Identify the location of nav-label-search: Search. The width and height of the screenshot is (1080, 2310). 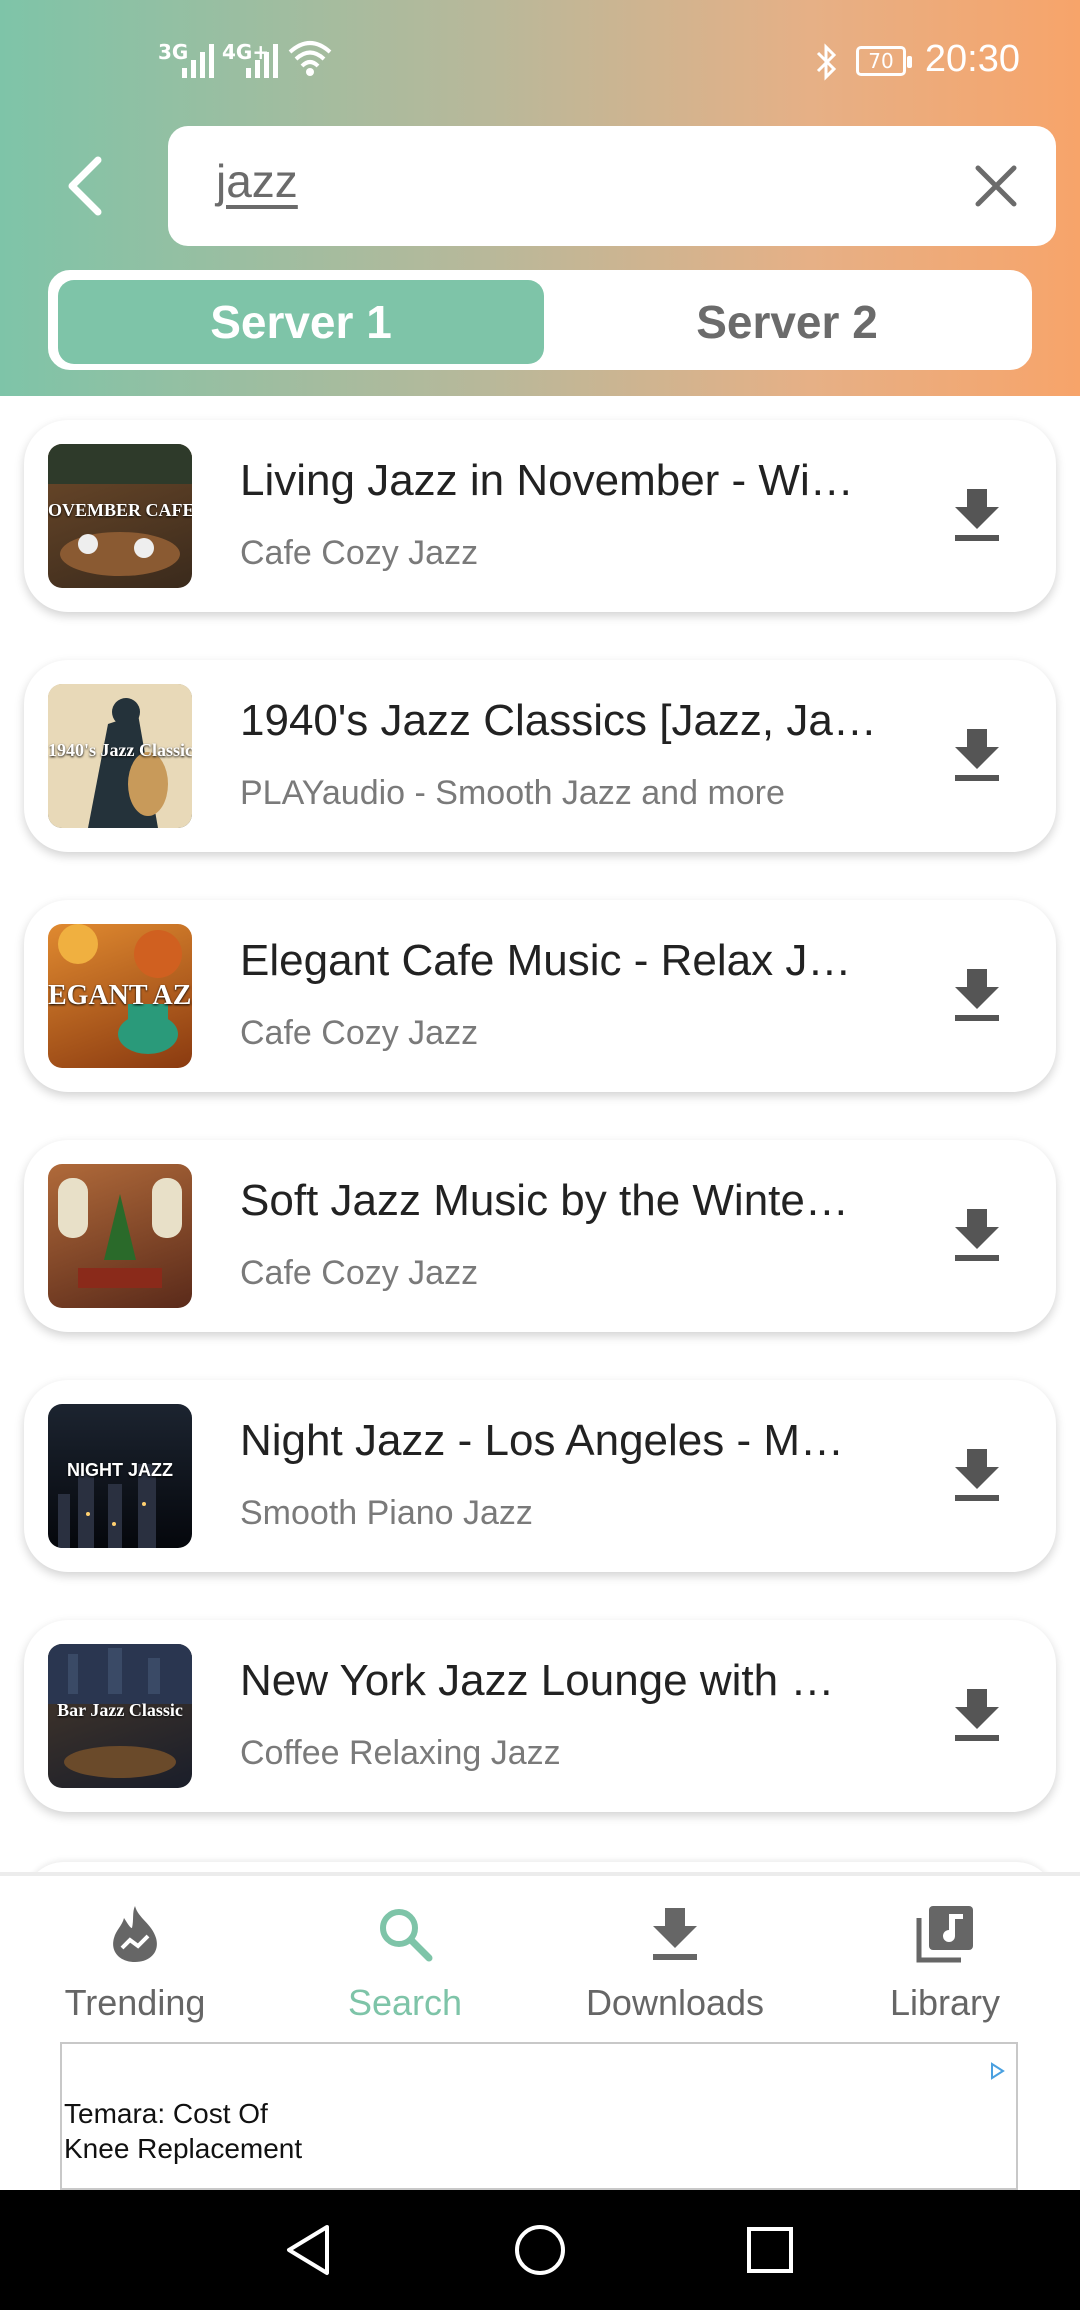
(405, 2002).